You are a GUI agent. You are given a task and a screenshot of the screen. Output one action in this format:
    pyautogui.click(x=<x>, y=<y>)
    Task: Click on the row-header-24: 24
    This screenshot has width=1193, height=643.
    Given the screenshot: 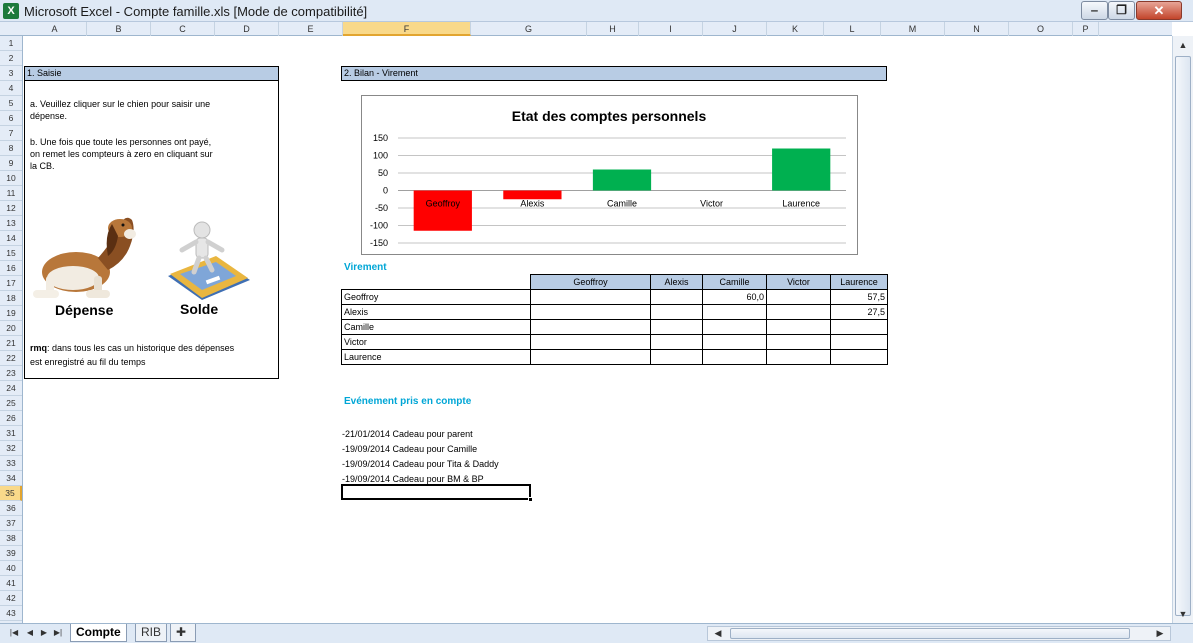 What is the action you would take?
    pyautogui.click(x=11, y=388)
    